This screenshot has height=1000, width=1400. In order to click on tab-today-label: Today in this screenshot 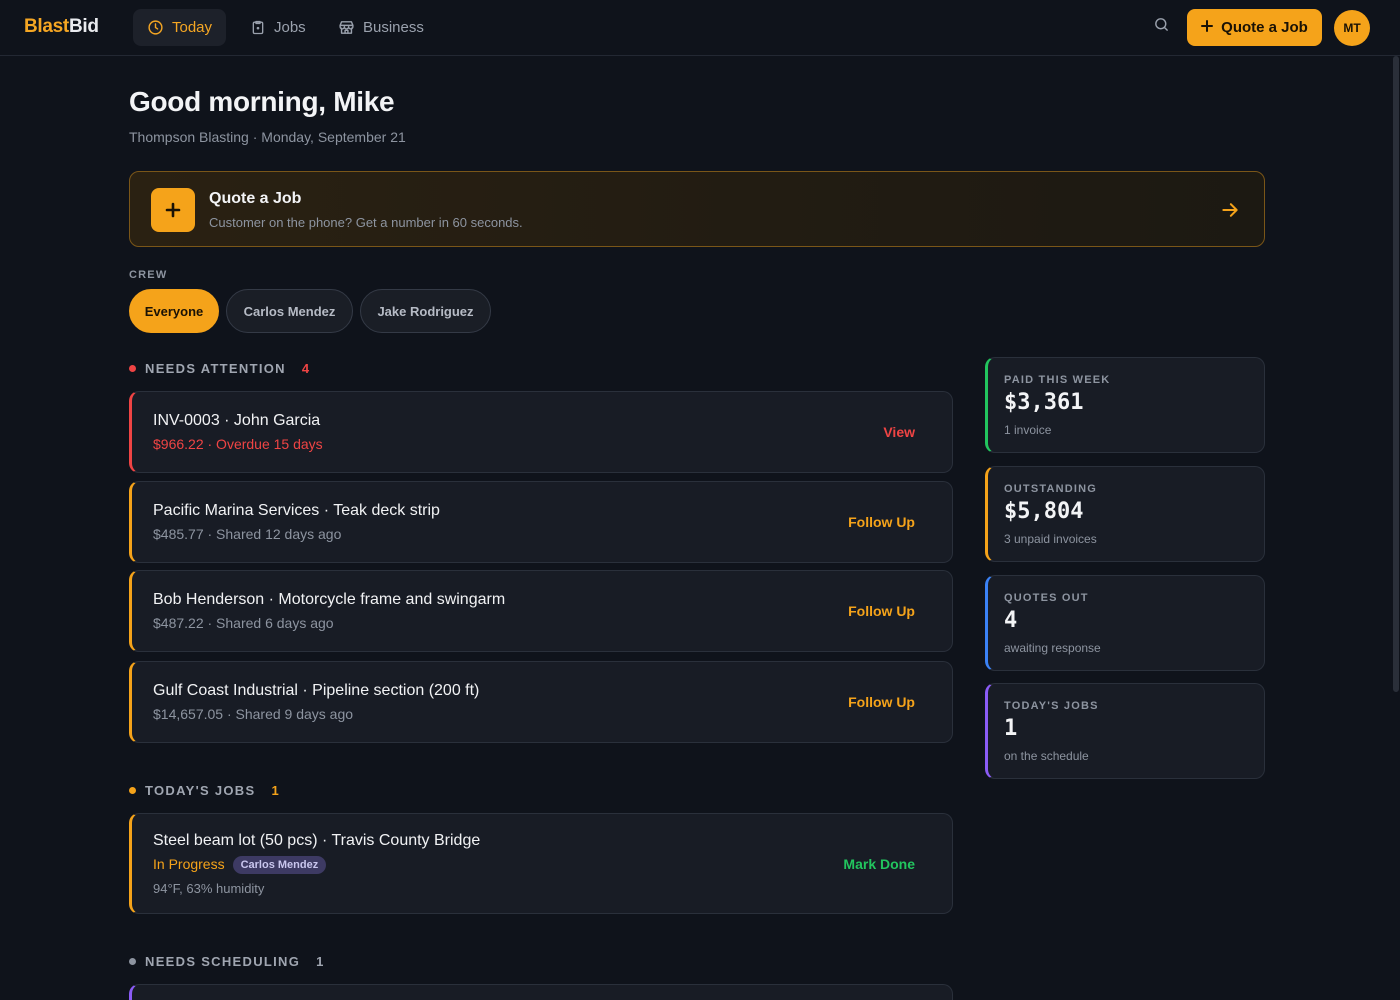, I will do `click(192, 27)`.